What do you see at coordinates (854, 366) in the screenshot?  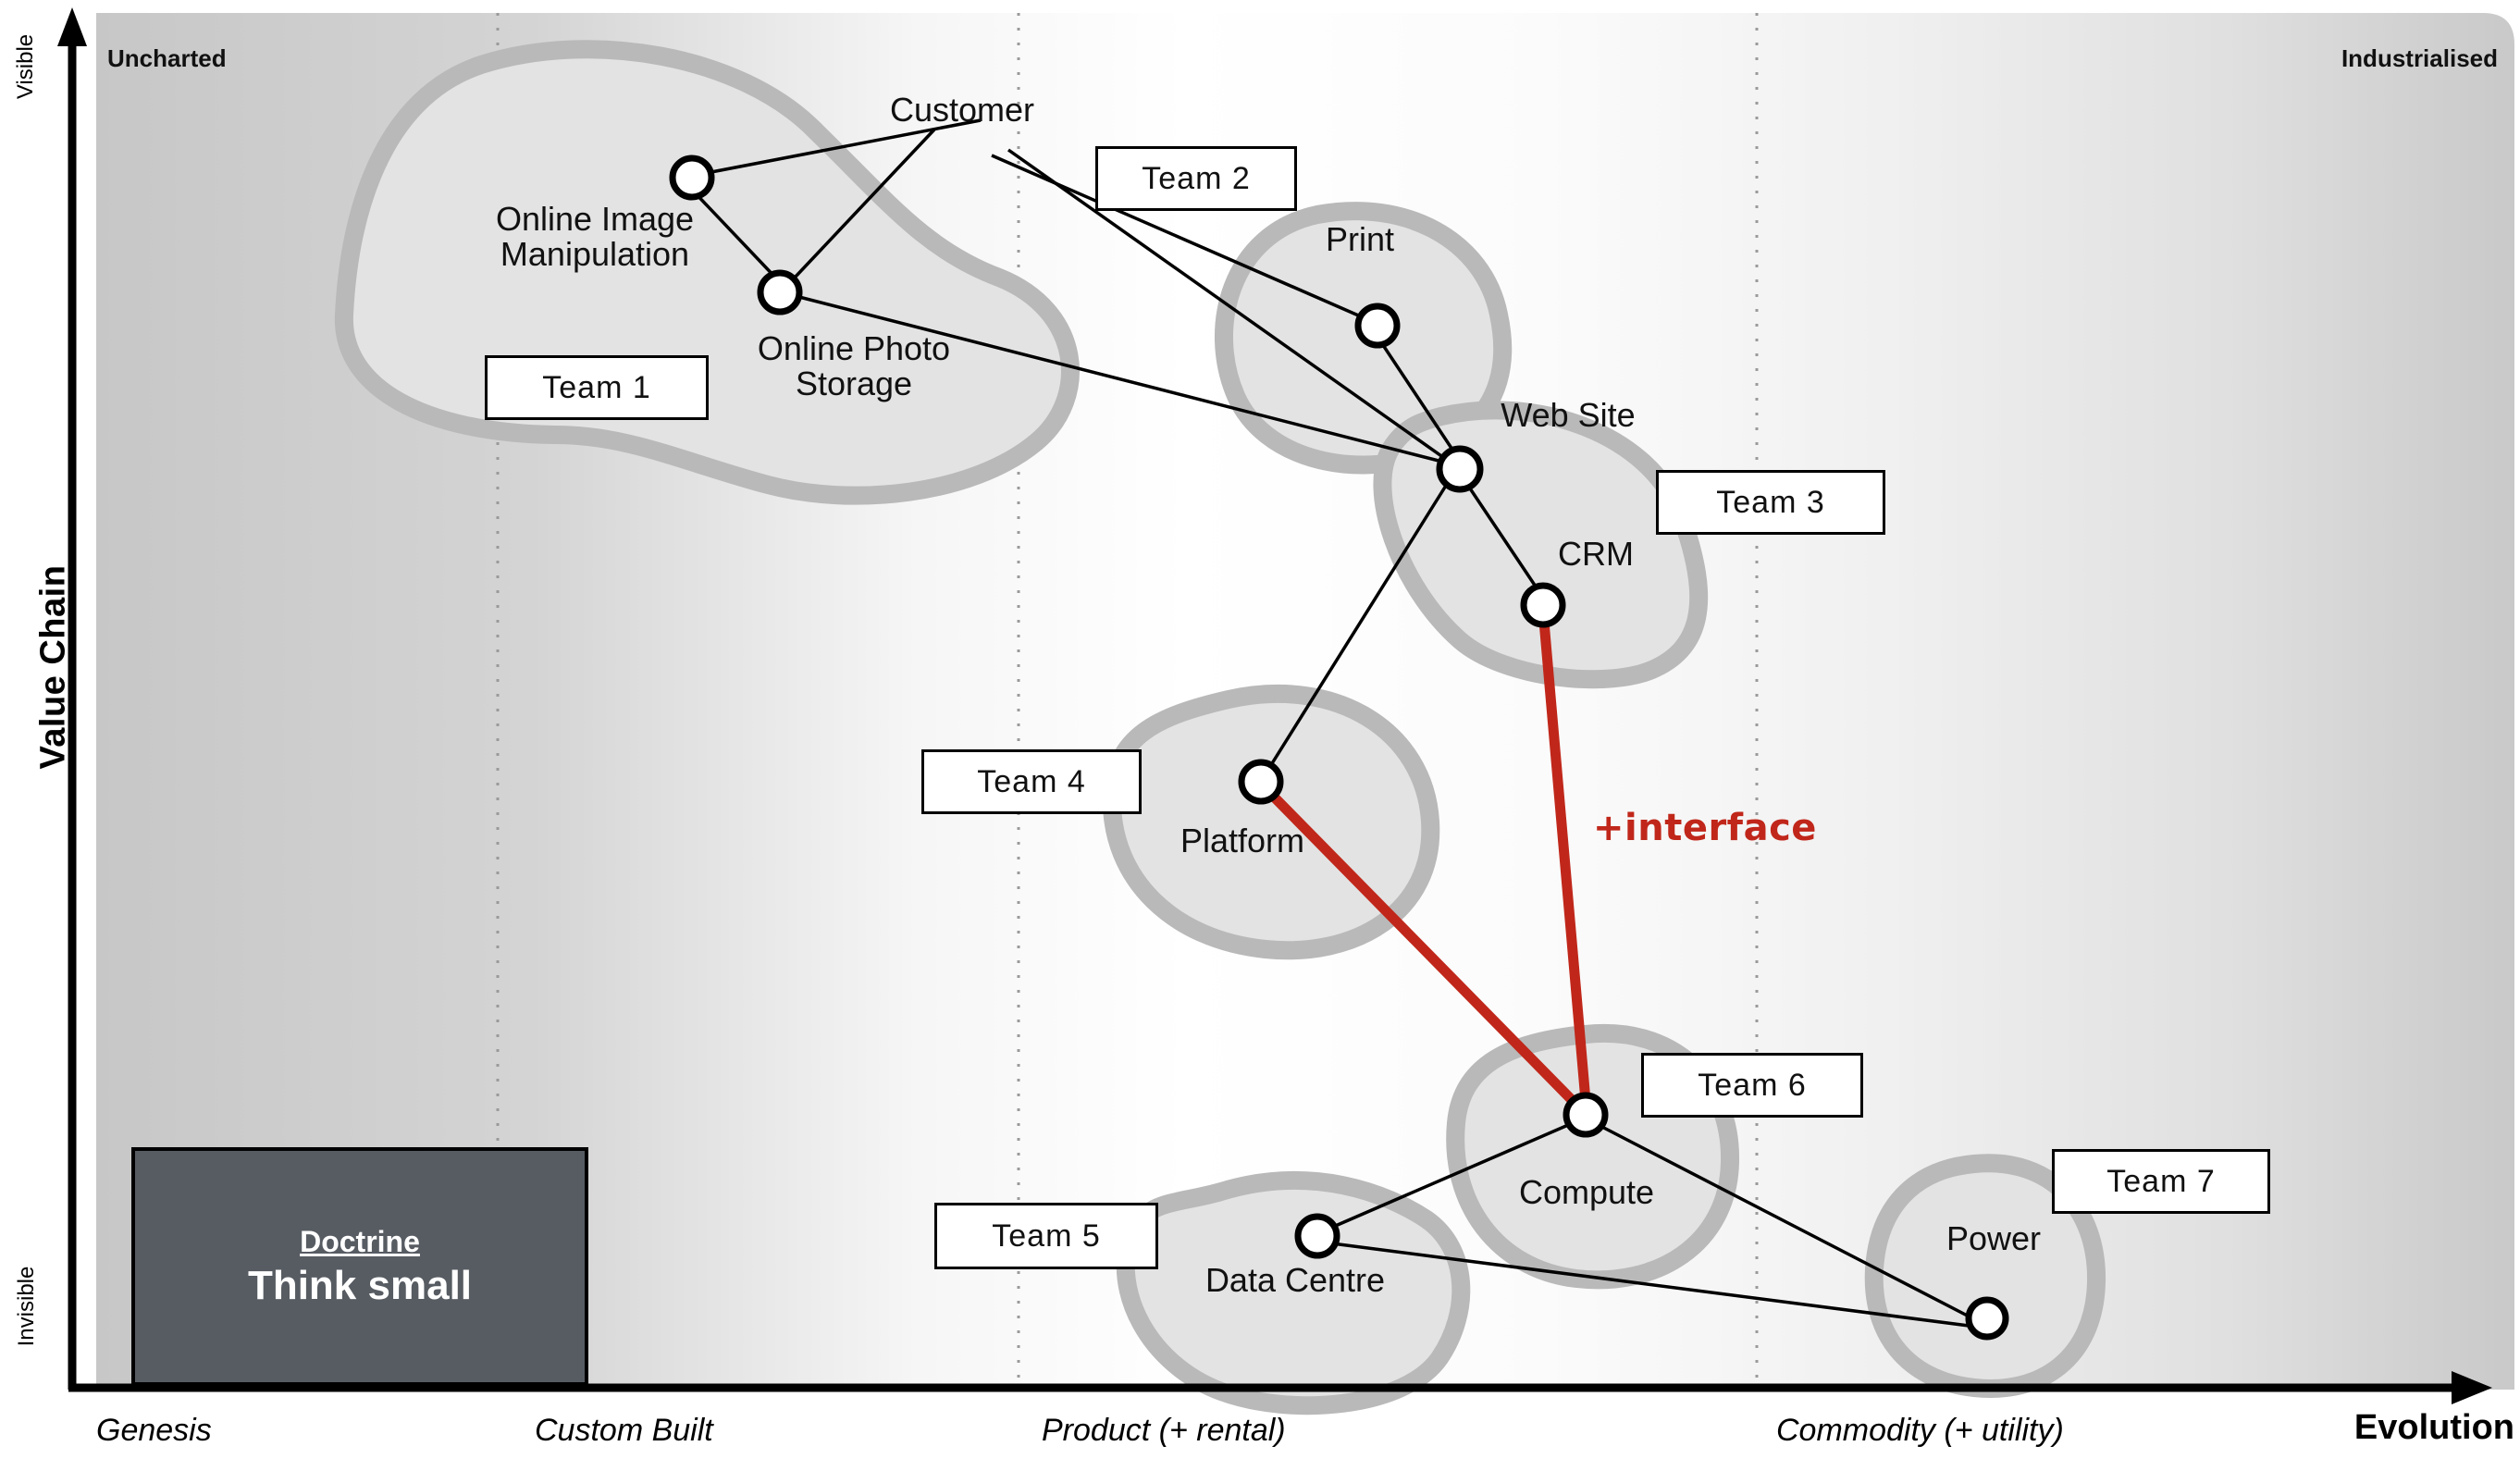 I see `component-label-ops: Online Photo Storage` at bounding box center [854, 366].